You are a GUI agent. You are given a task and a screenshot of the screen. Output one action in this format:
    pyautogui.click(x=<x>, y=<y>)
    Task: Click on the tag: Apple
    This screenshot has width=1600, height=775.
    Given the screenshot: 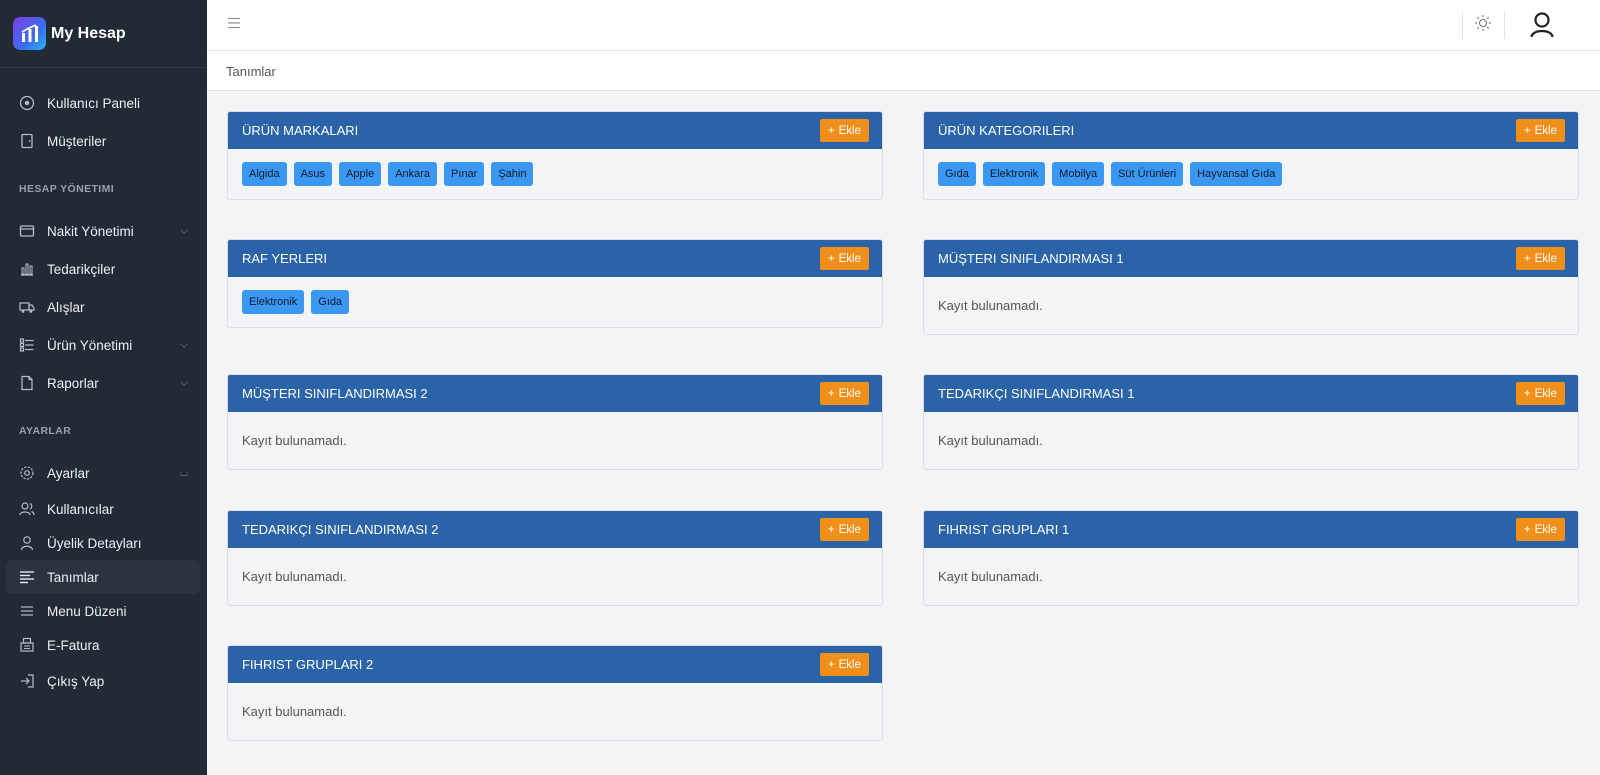 What is the action you would take?
    pyautogui.click(x=360, y=174)
    